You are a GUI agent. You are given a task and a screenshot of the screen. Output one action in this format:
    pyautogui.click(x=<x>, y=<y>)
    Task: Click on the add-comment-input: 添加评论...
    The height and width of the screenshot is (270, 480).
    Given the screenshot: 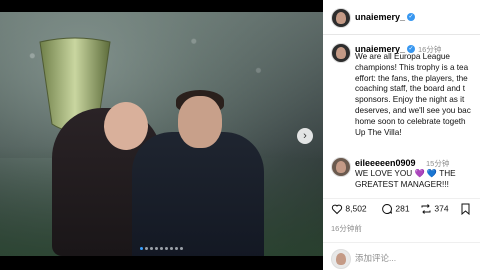 What is the action you would take?
    pyautogui.click(x=375, y=258)
    